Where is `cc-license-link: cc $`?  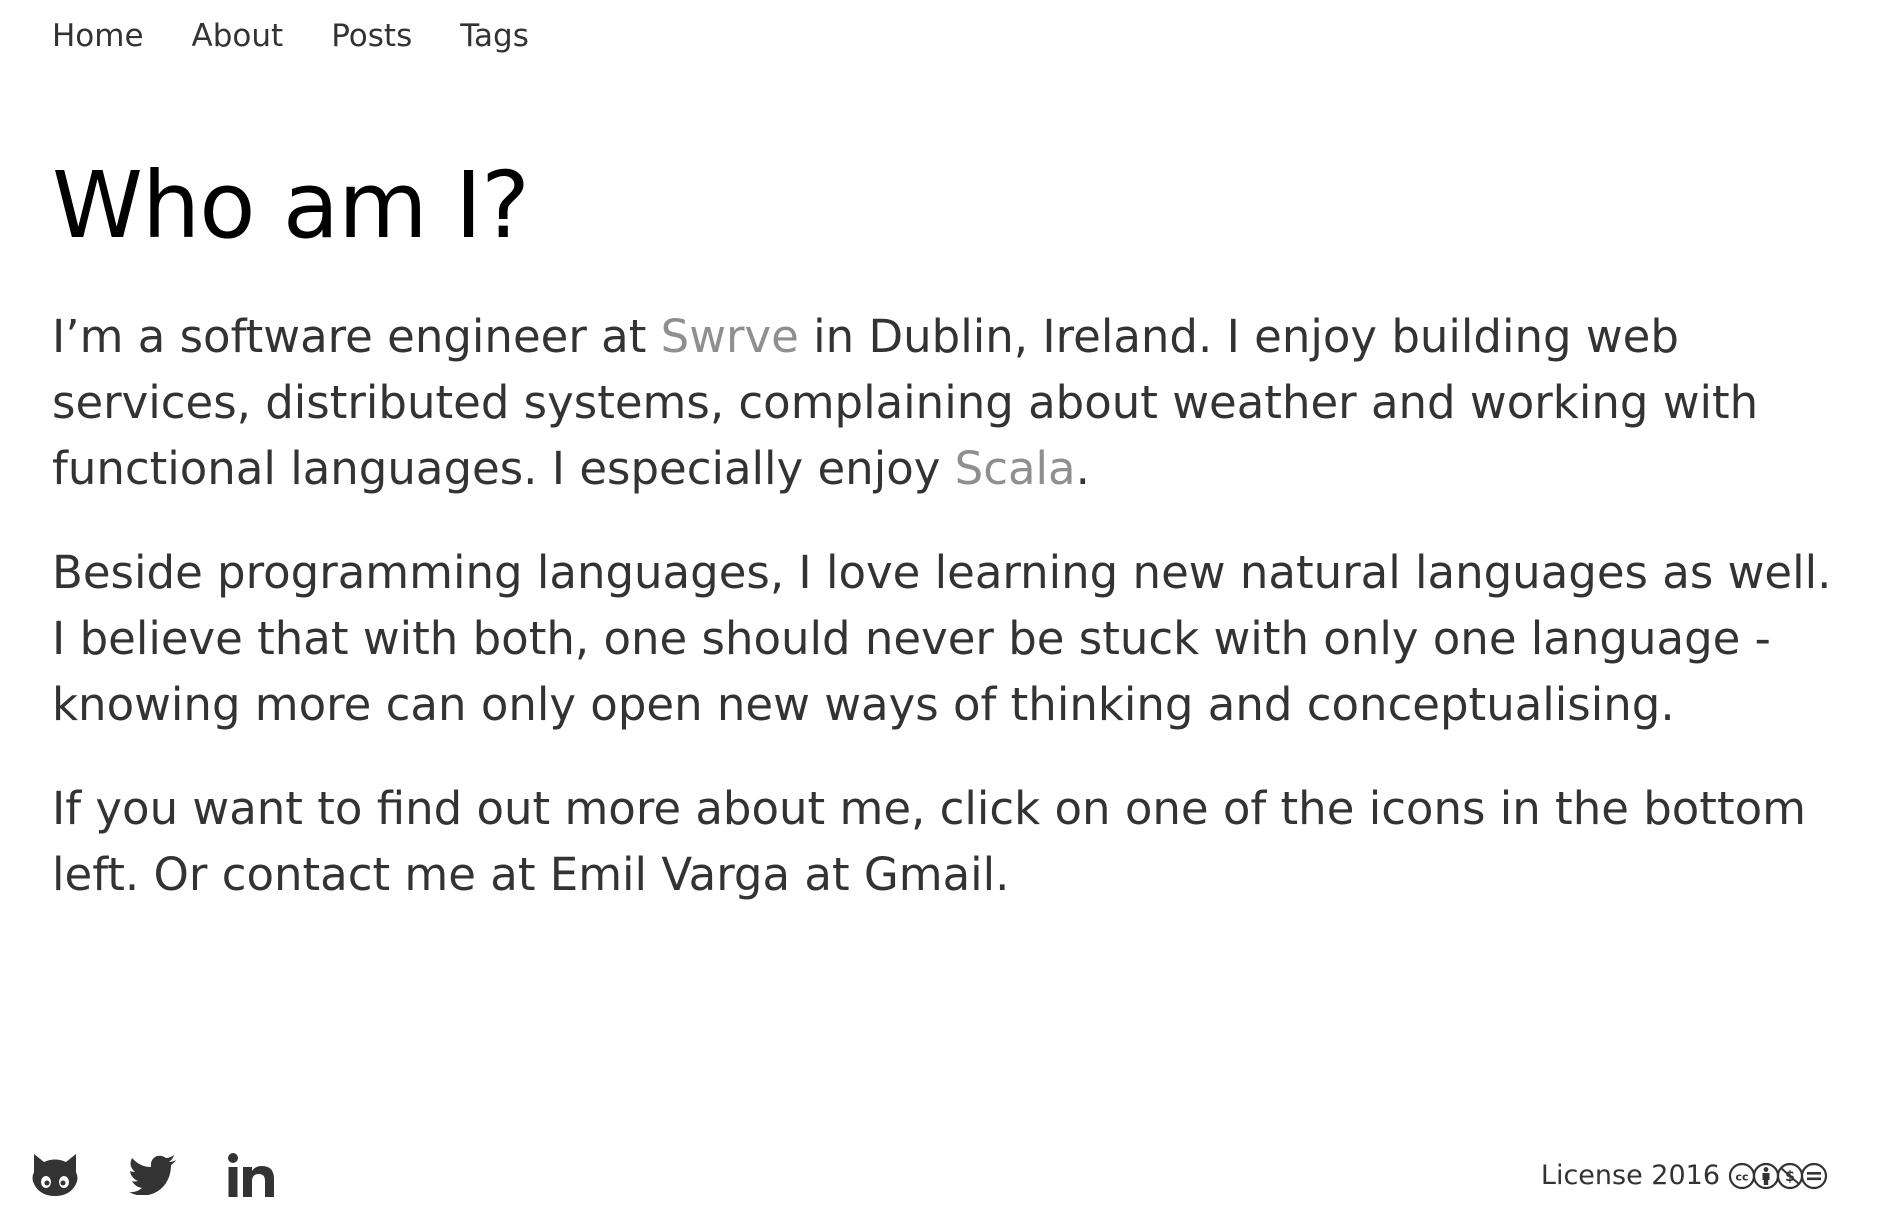
cc-license-link: cc $ is located at coordinates (1780, 1176).